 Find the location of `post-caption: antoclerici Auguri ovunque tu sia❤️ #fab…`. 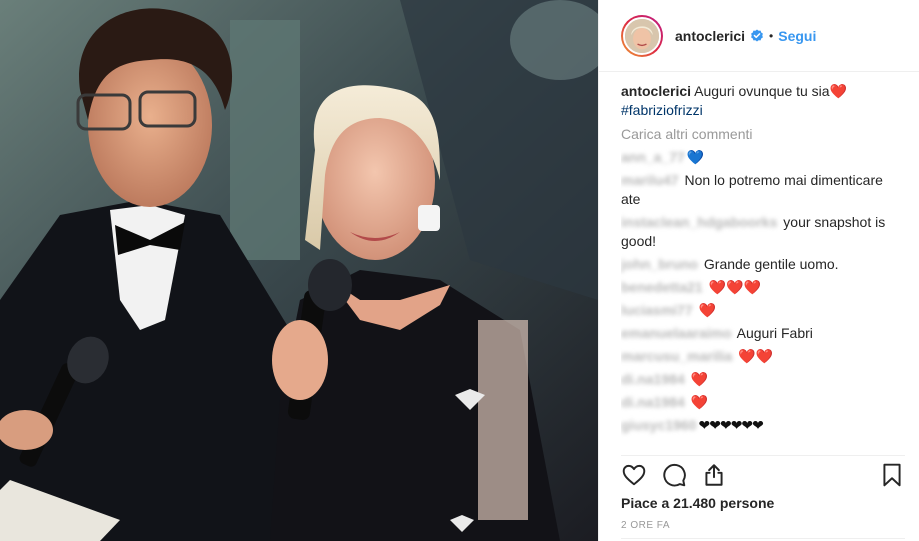

post-caption: antoclerici Auguri ovunque tu sia❤️ #fab… is located at coordinates (763, 101).